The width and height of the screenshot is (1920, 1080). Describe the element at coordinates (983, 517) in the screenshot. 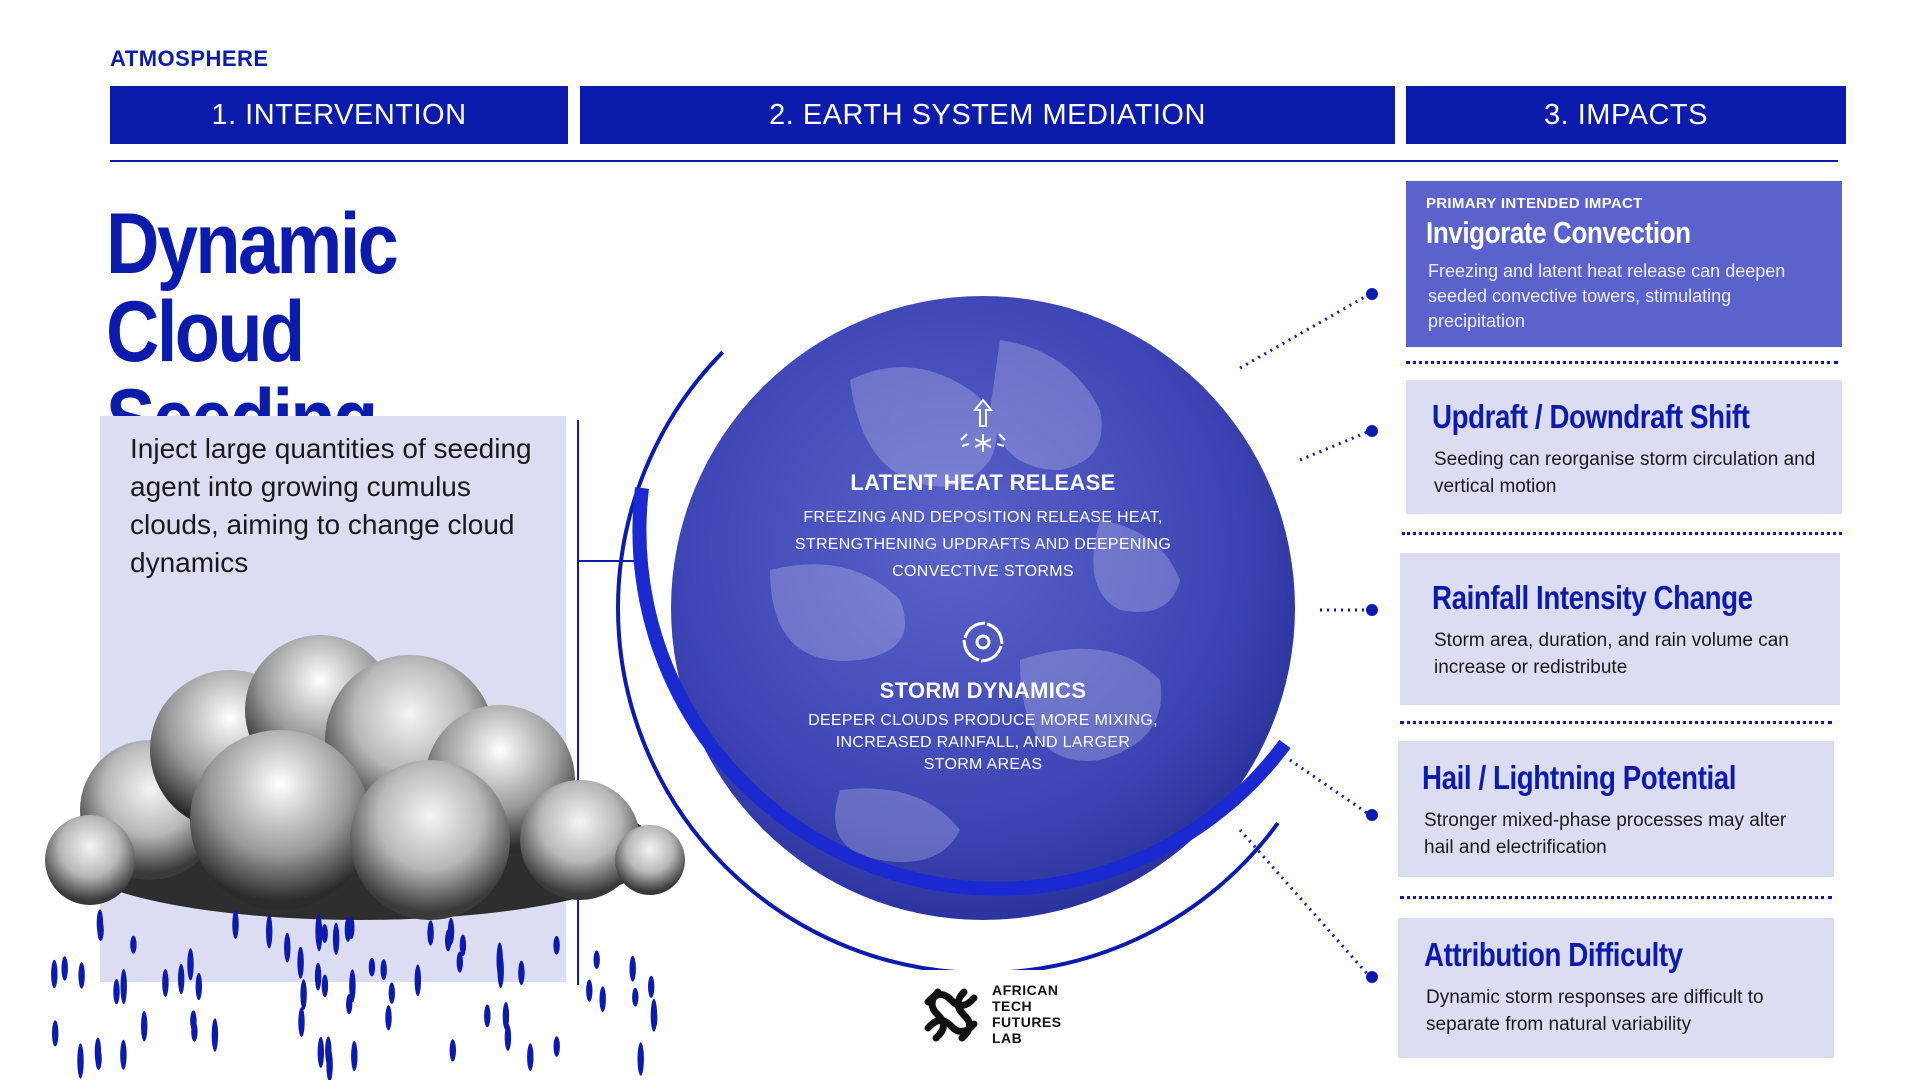

I see `latent-heat-line-1: FREEZING AND DEPOSITION RELEASE HEAT,` at that location.